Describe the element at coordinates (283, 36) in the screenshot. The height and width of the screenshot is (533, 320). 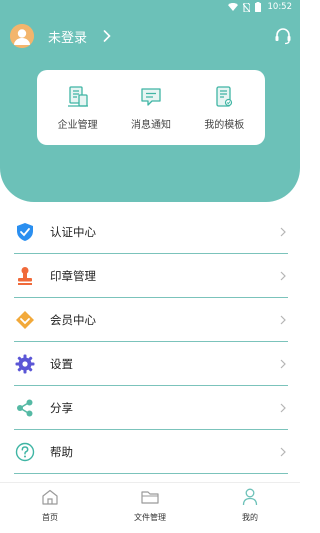
I see `customer-service-icon` at that location.